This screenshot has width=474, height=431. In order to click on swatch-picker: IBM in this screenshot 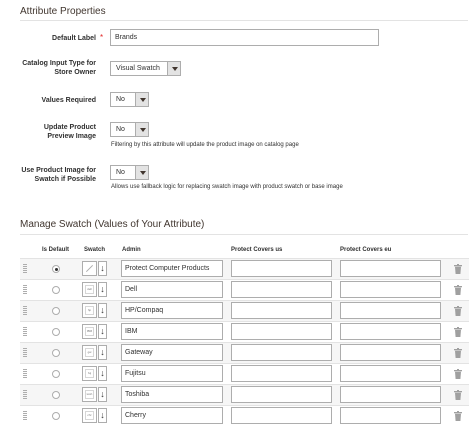, I will do `click(89, 331)`.